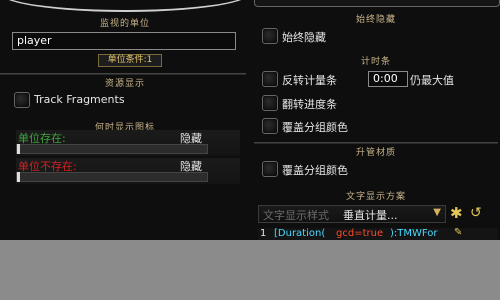 The image size is (500, 300). I want to click on top-arc-decoration, so click(125, 6).